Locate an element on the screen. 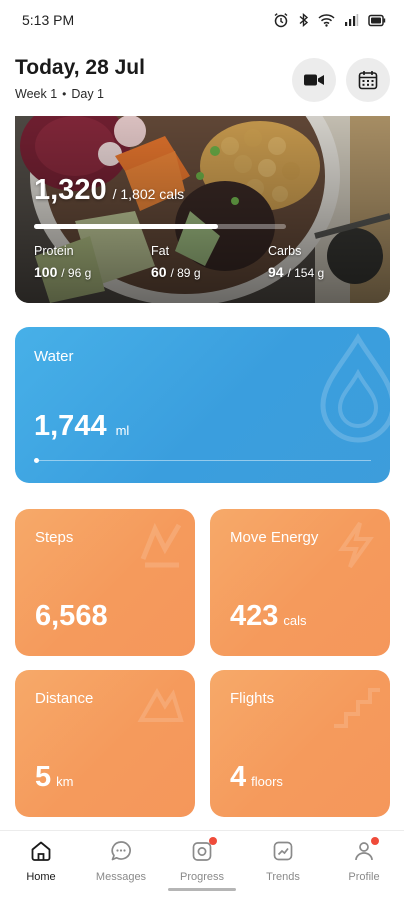  stat-value: 5 km is located at coordinates (54, 777).